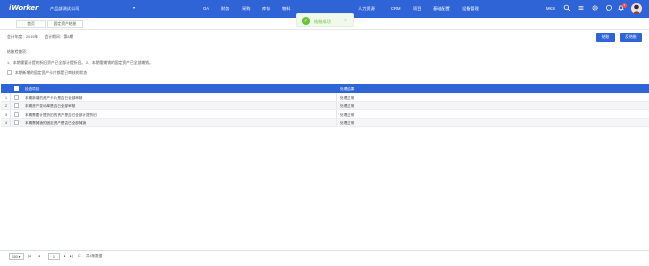  I want to click on table-header: 检查项目 处理结果, so click(325, 88).